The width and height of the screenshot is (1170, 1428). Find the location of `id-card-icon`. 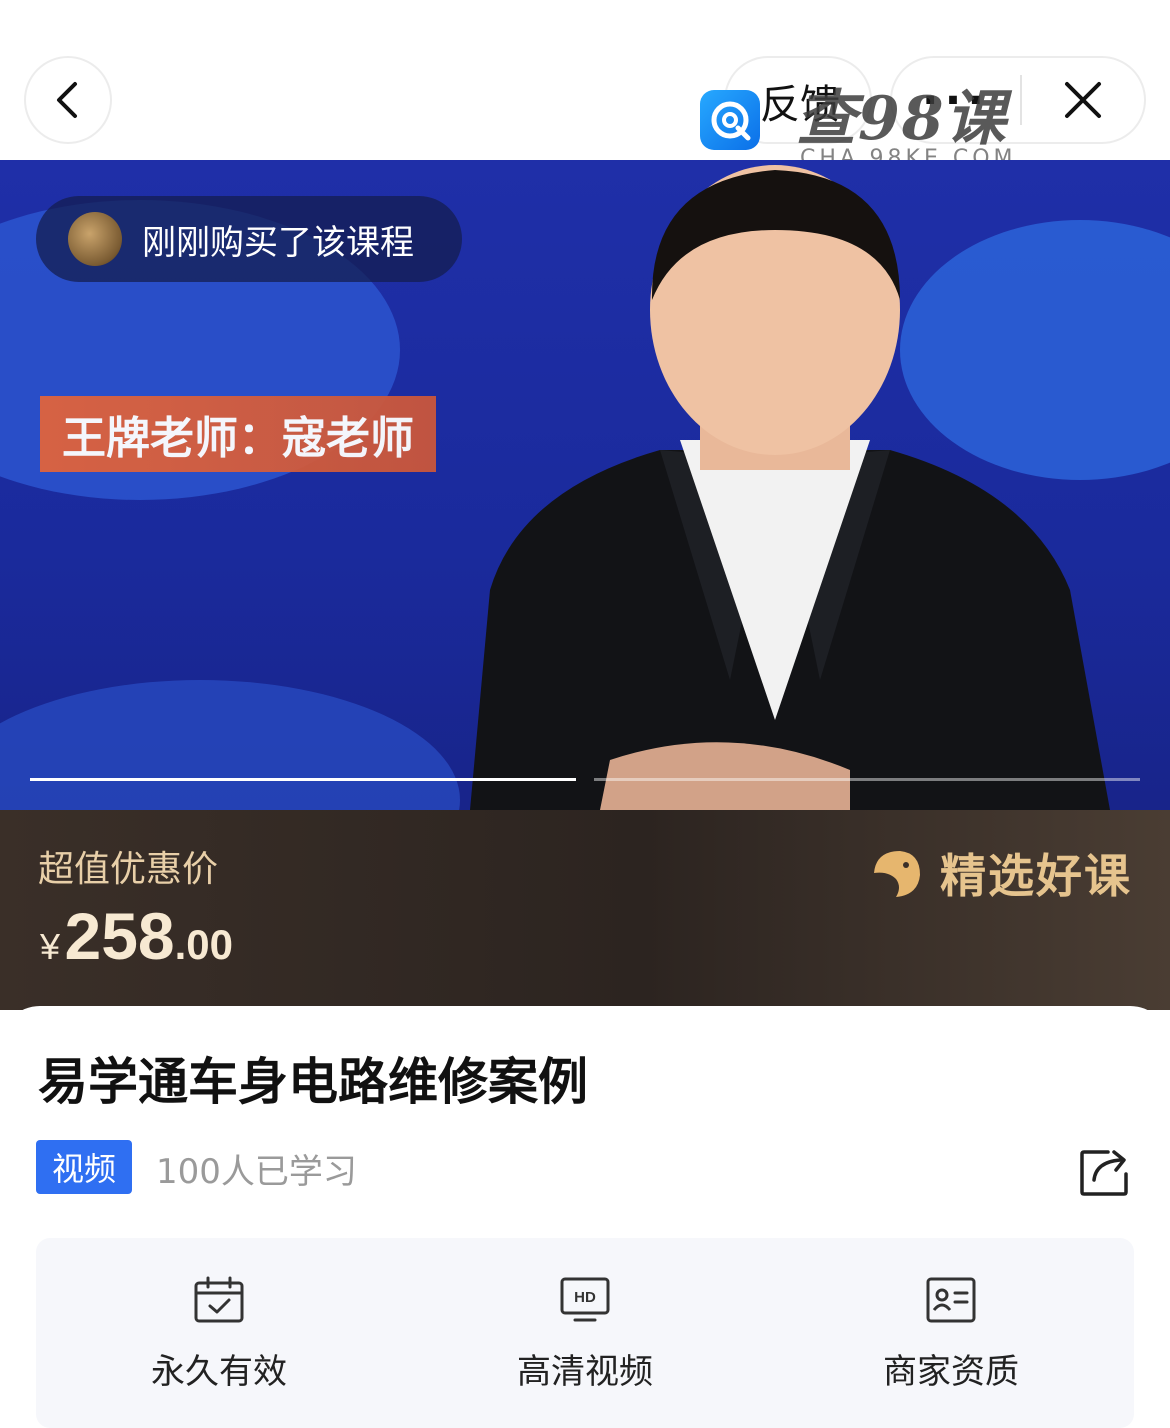

id-card-icon is located at coordinates (951, 1300).